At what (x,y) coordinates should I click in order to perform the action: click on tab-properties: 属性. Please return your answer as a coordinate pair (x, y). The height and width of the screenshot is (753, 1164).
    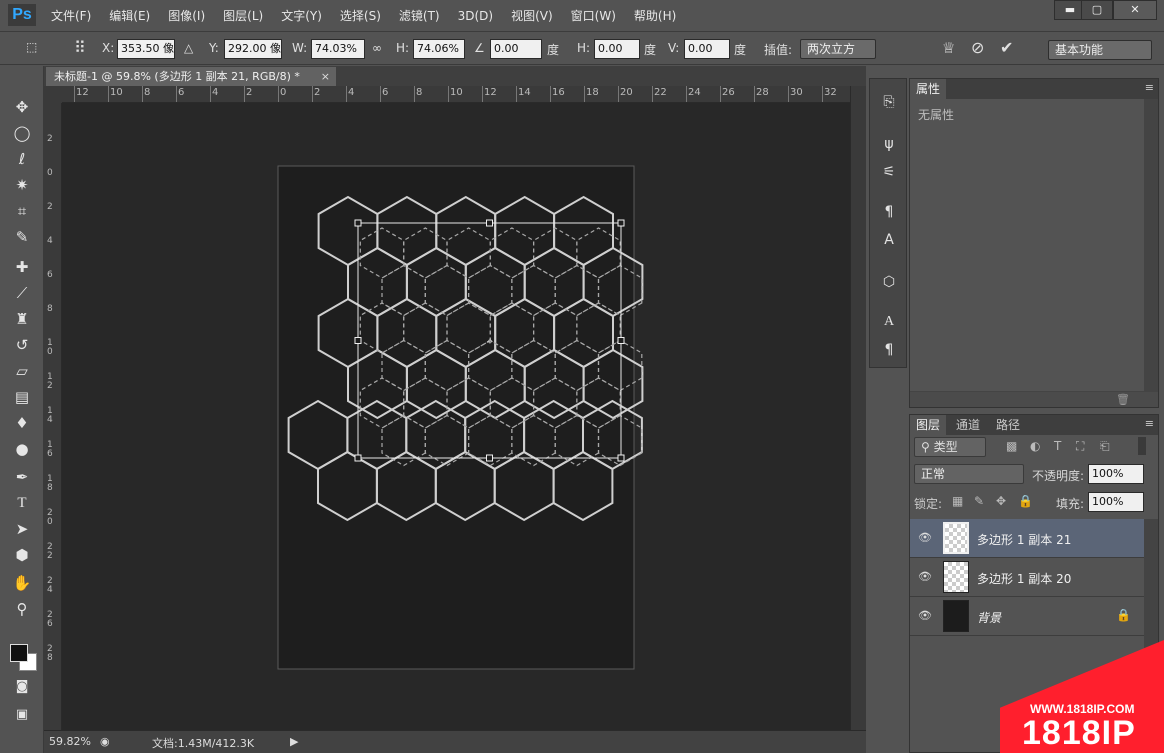
    Looking at the image, I should click on (928, 89).